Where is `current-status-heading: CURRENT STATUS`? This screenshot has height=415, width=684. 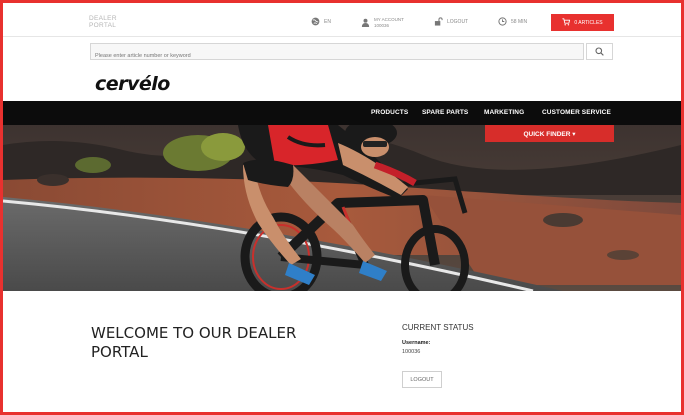 current-status-heading: CURRENT STATUS is located at coordinates (438, 327).